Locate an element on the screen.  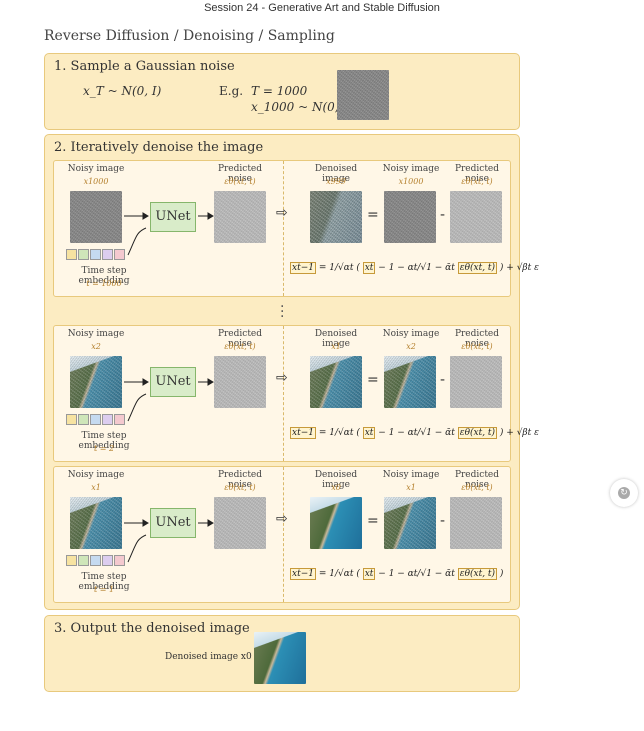
time-step-value: t = 2 is located at coordinates (104, 448).